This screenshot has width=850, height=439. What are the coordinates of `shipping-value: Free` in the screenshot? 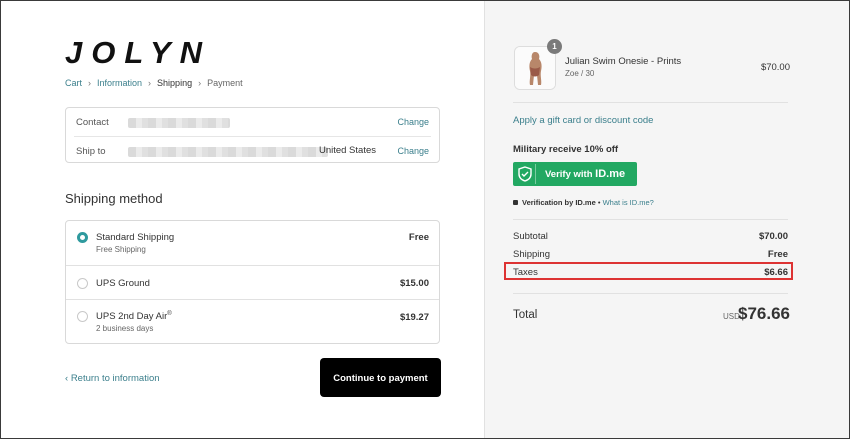 It's located at (777, 254).